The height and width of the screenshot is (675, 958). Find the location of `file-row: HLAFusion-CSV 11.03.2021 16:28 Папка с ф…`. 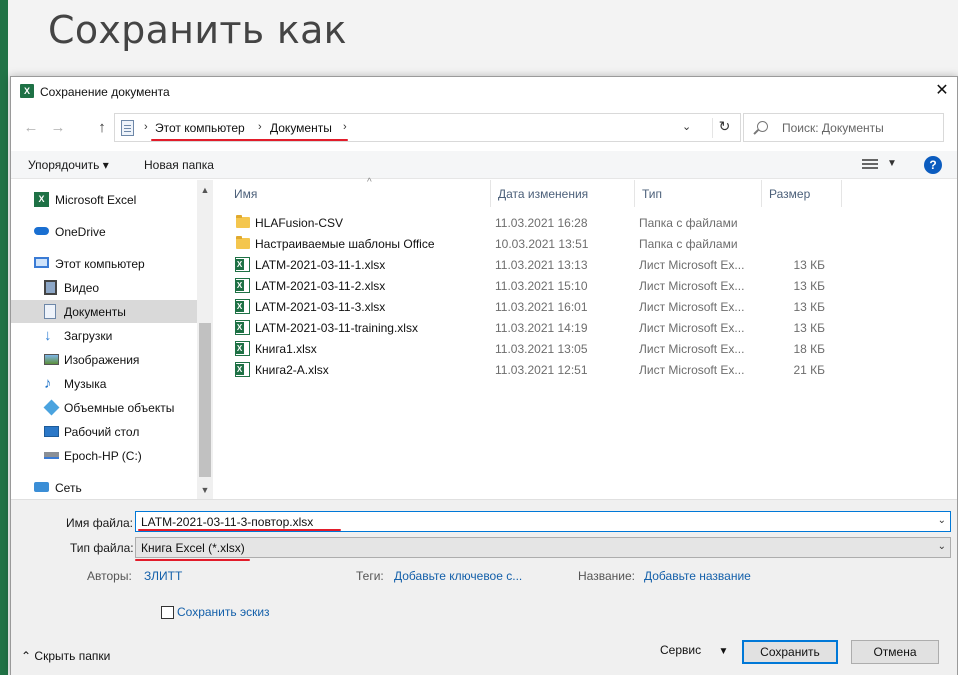

file-row: HLAFusion-CSV 11.03.2021 16:28 Папка с ф… is located at coordinates (524, 222).